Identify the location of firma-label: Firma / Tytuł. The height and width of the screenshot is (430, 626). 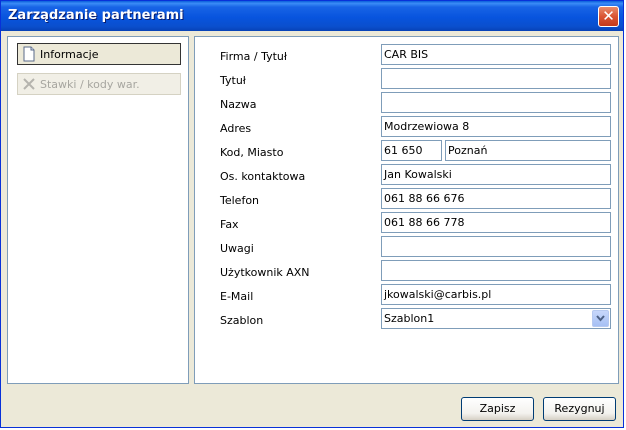
(253, 56).